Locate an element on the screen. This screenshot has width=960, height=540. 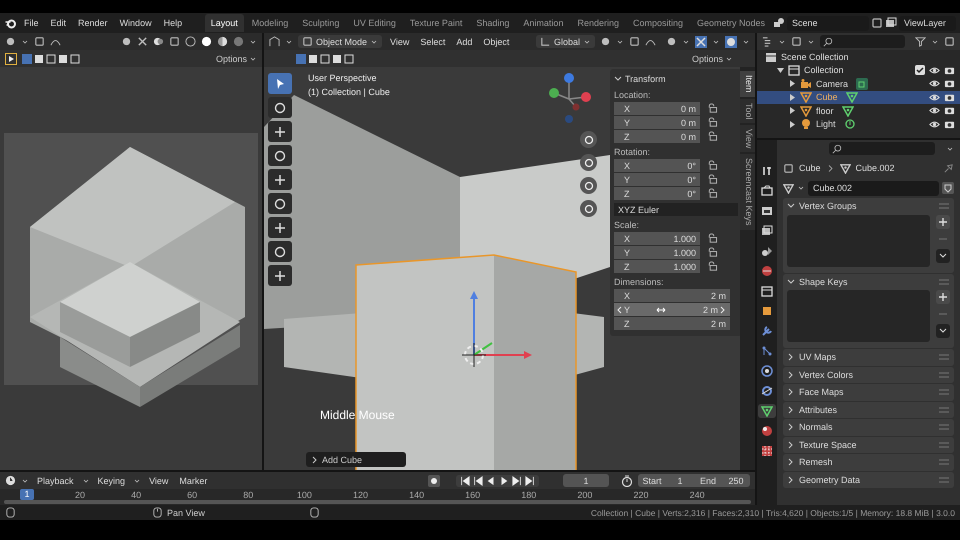
rendered-shading-icon is located at coordinates (238, 41).